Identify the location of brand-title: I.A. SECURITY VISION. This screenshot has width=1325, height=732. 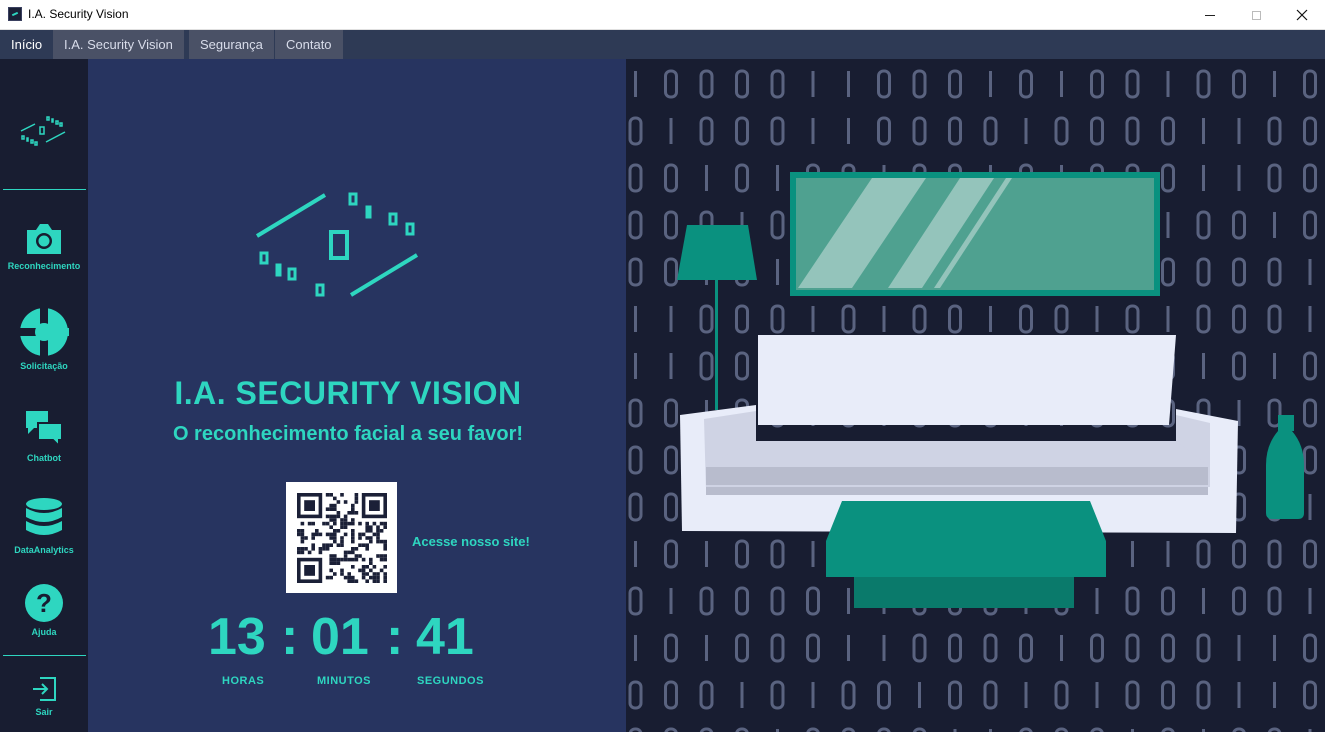
(348, 393).